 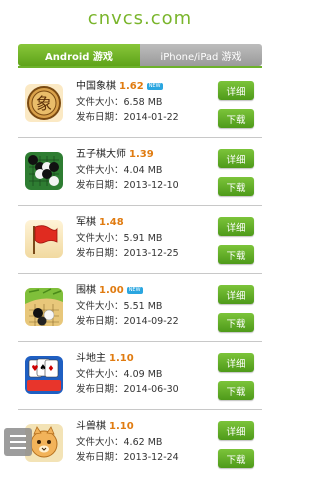 I want to click on app-name: 围棋, so click(x=86, y=290).